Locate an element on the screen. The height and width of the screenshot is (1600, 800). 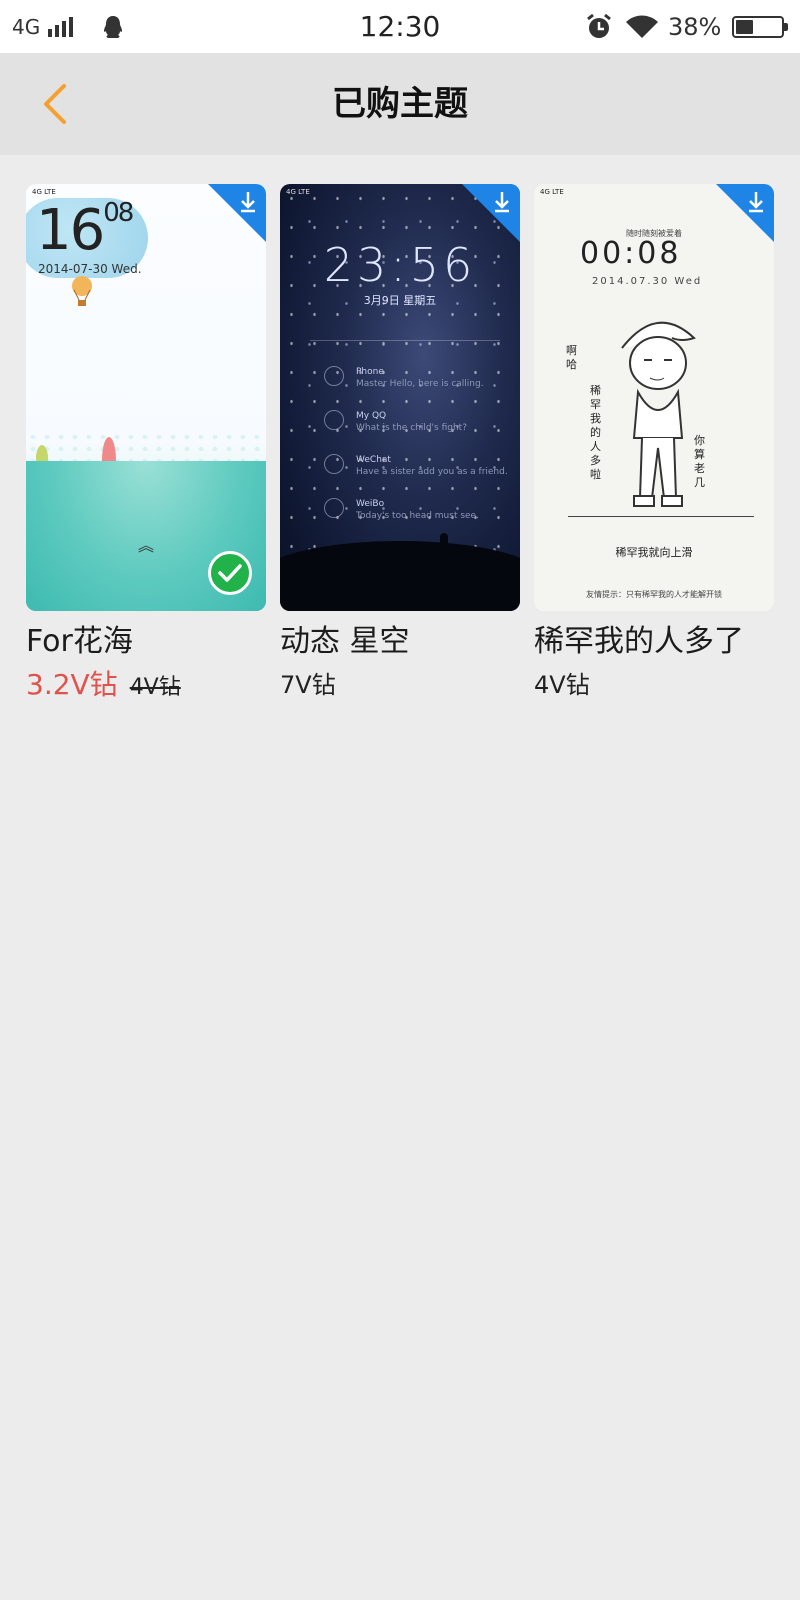
phone-icon is located at coordinates (334, 376).